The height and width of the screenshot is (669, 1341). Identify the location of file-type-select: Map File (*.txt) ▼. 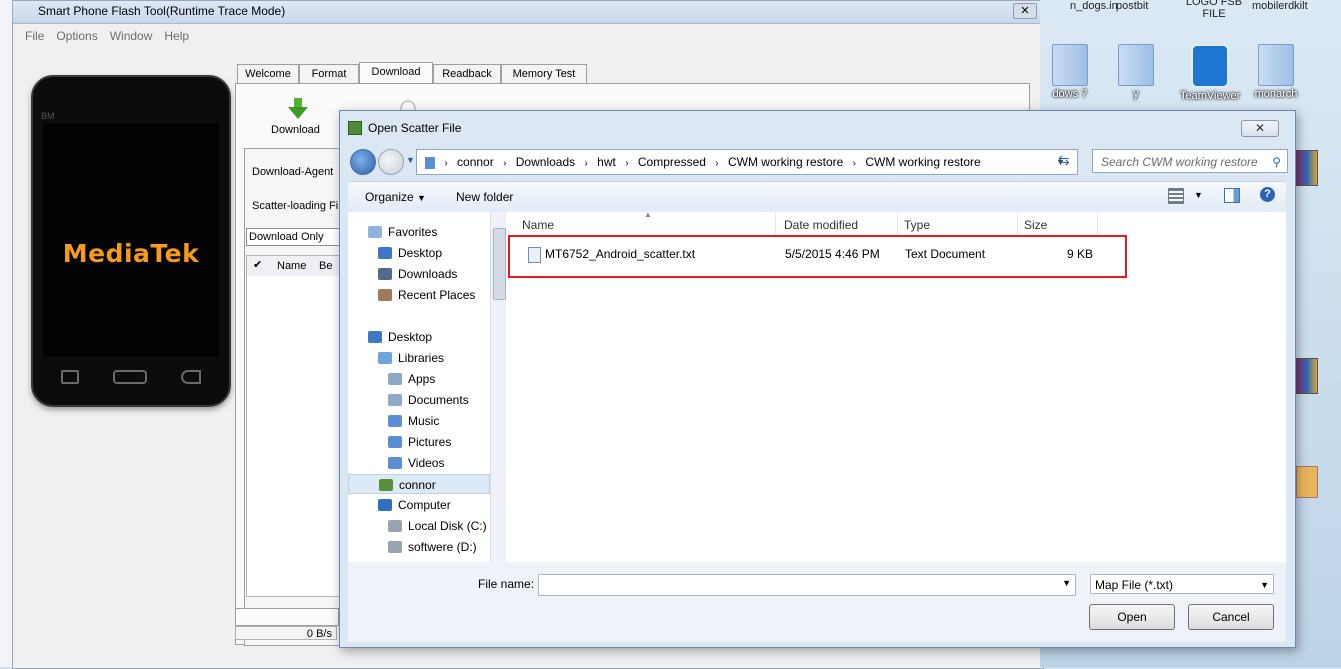
(1182, 584).